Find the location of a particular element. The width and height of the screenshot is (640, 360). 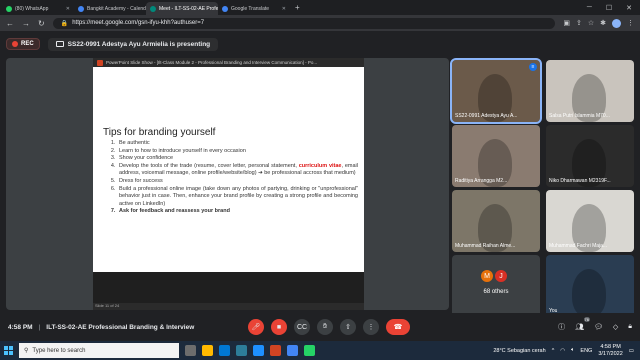

extensions-icon: ✱ is located at coordinates (603, 23).